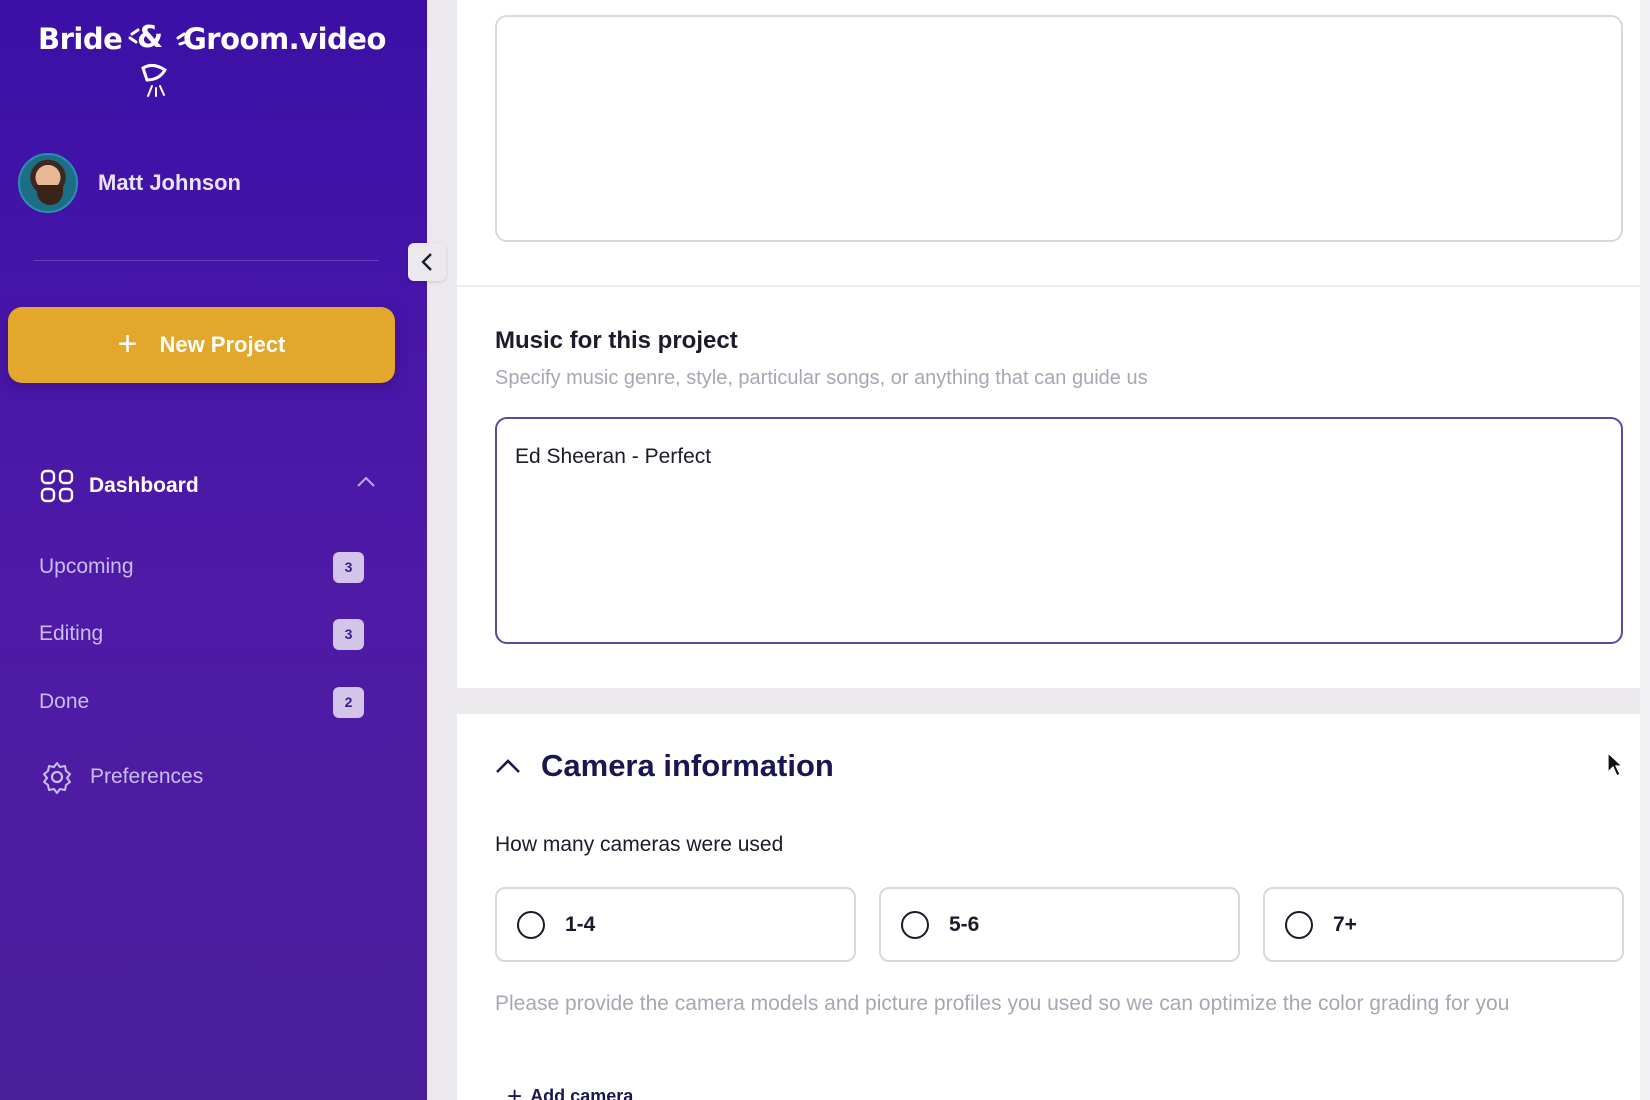 Image resolution: width=1650 pixels, height=1100 pixels. Describe the element at coordinates (169, 182) in the screenshot. I see `user-name: Matt Johnson` at that location.